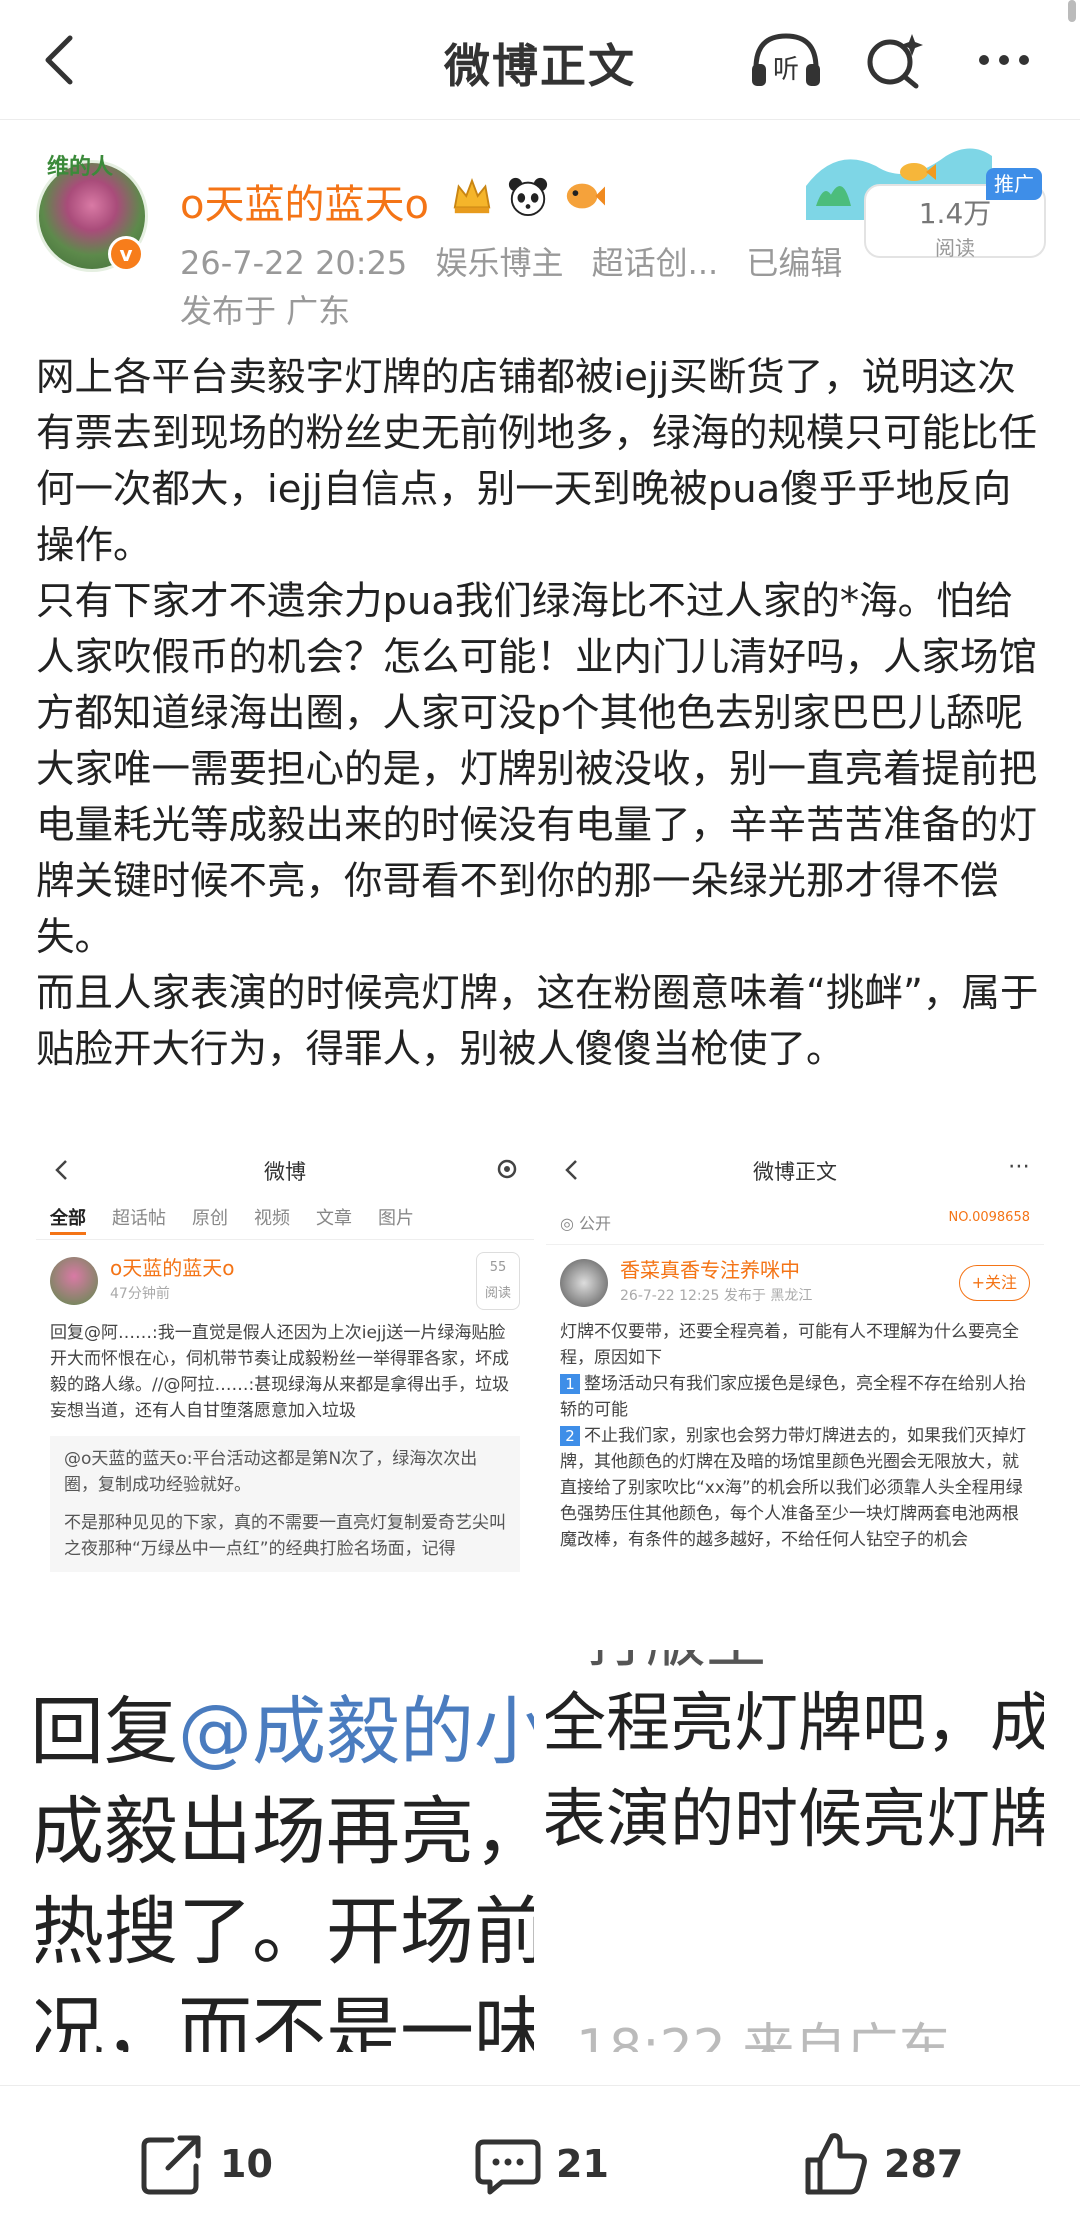 The height and width of the screenshot is (2236, 1080). I want to click on like-button: 287, so click(881, 2164).